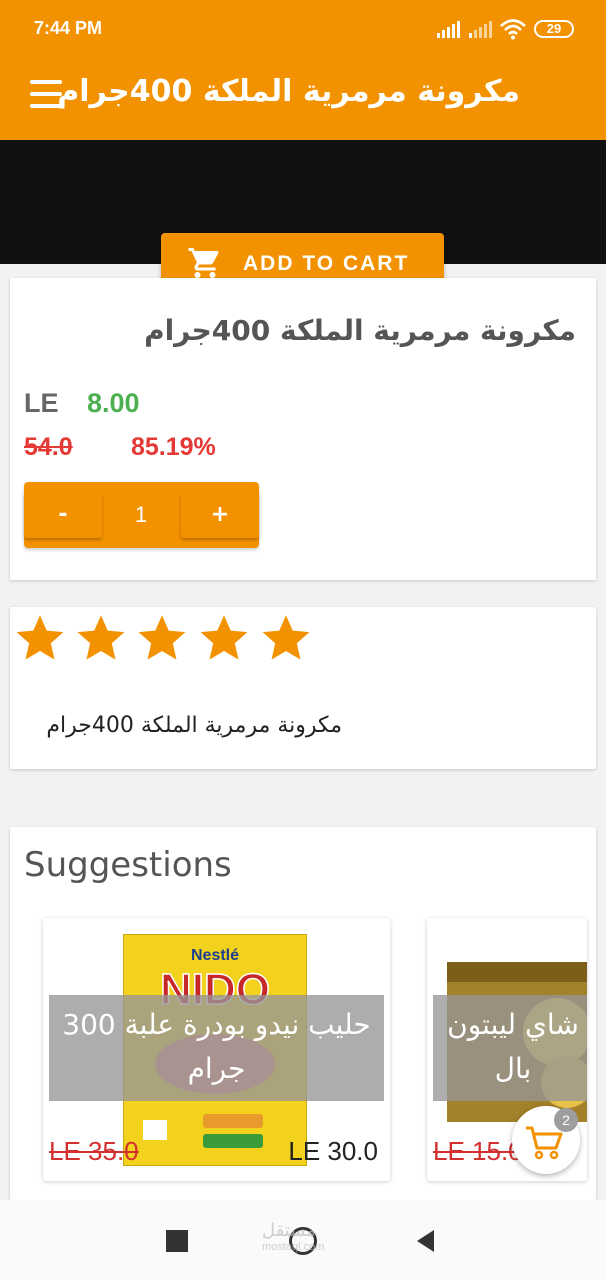 The height and width of the screenshot is (1280, 606). Describe the element at coordinates (177, 1241) in the screenshot. I see `recents-button` at that location.